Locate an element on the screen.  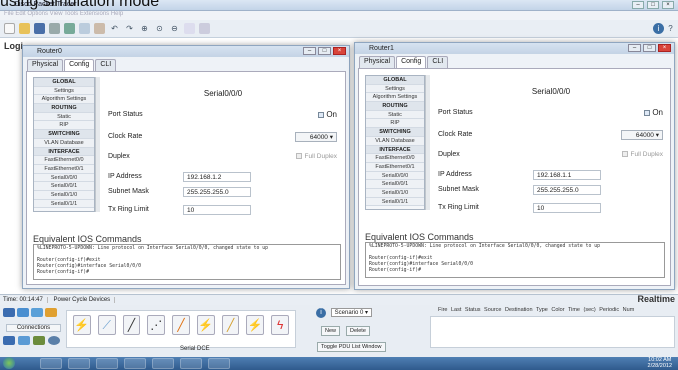
save-icon is located at coordinates (39, 28).